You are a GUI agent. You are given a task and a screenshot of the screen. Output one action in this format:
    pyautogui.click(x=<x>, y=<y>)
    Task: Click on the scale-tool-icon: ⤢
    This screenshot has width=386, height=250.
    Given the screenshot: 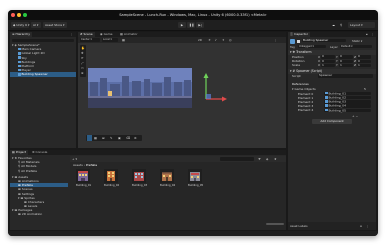 What is the action you would take?
    pyautogui.click(x=82, y=63)
    